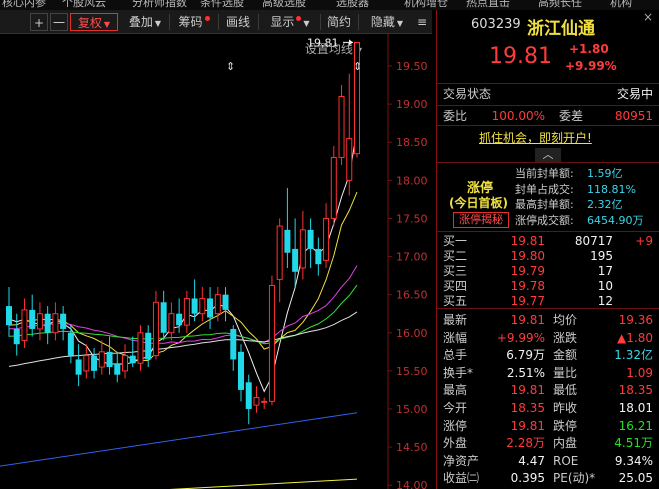 The width and height of the screenshot is (659, 489). Describe the element at coordinates (549, 478) in the screenshot. I see `stats-row: 收益㈡ 0.395 PE(动)* 25.05` at that location.